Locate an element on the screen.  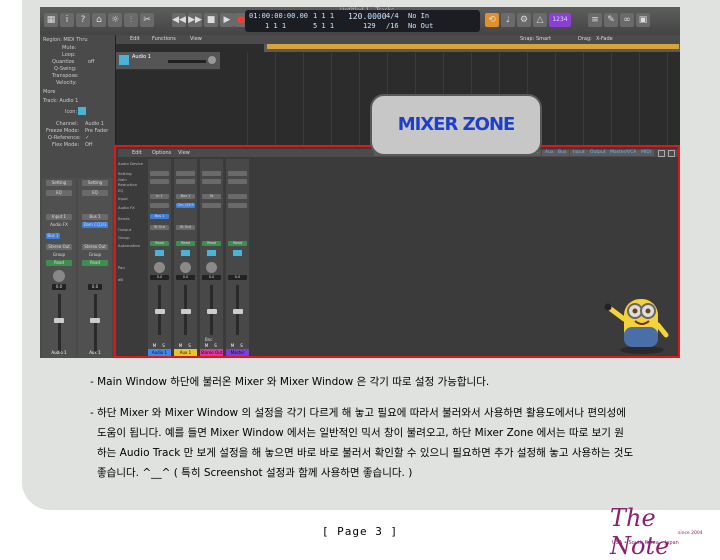
mixer-icon: ⫶ is located at coordinates (131, 20).